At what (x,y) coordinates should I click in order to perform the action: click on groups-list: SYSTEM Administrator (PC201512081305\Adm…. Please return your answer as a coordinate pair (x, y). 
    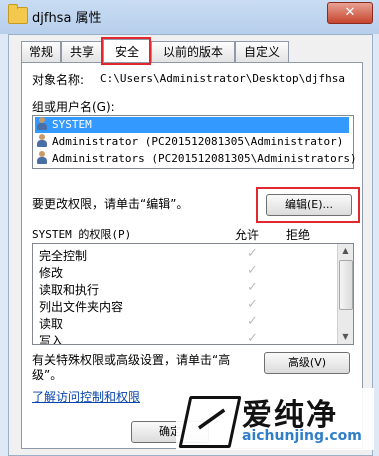
    Looking at the image, I should click on (194, 142).